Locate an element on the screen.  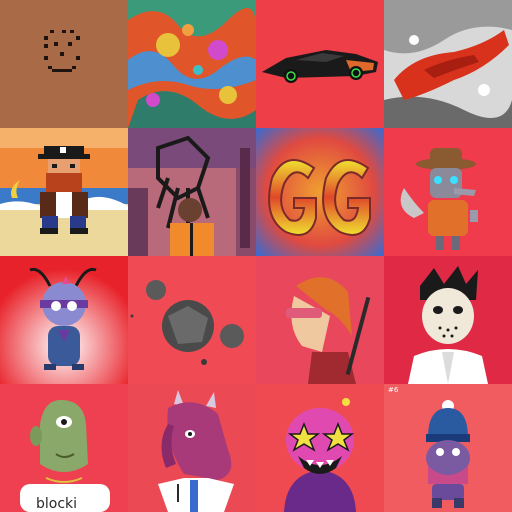
tile-ant-character is located at coordinates (64, 320).